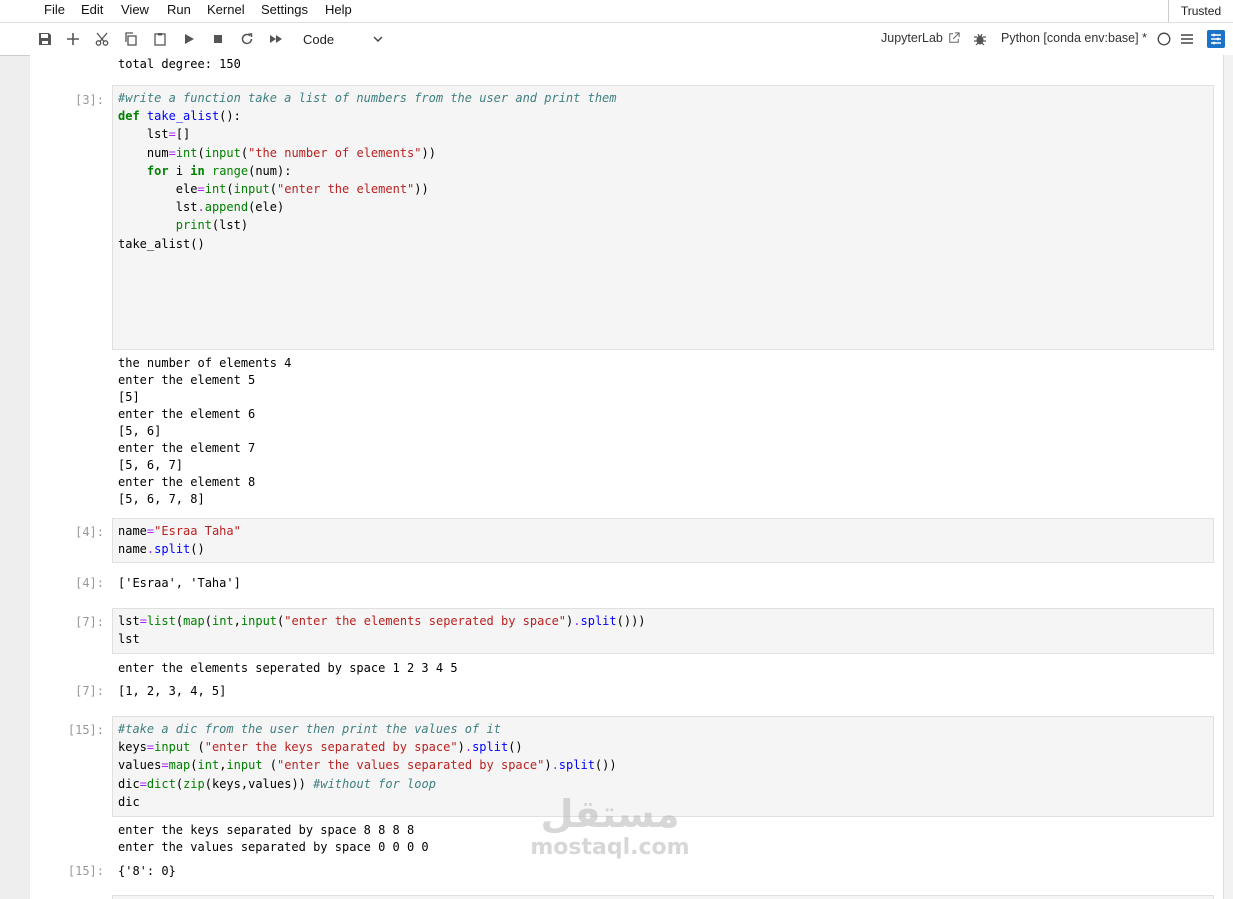  Describe the element at coordinates (131, 39) in the screenshot. I see `copy-icon` at that location.